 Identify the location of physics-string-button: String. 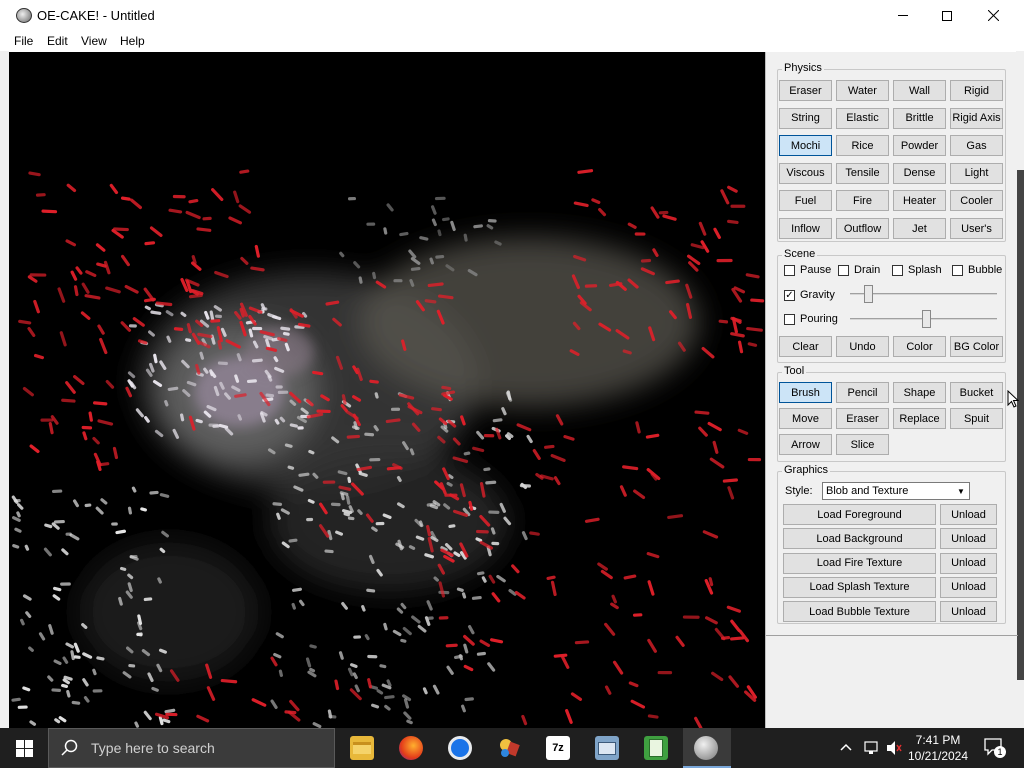
(805, 118).